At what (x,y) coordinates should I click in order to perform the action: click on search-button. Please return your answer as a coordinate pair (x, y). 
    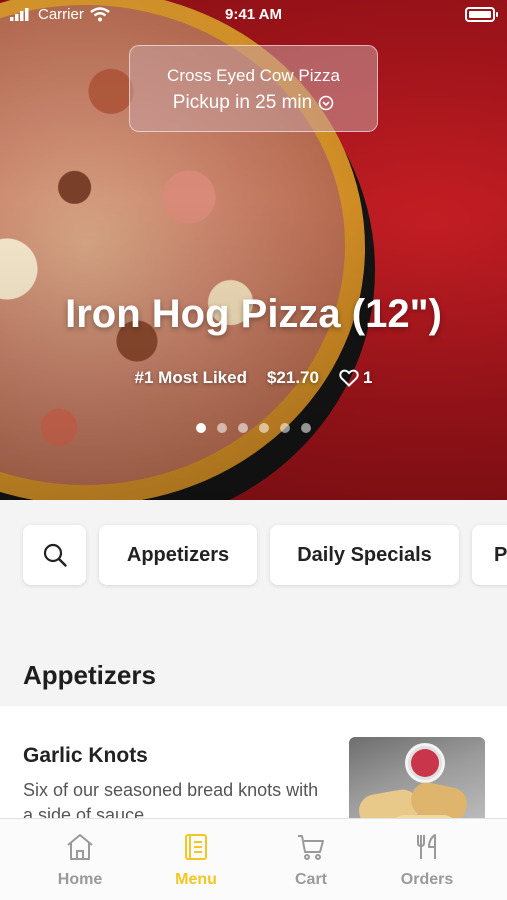
    Looking at the image, I should click on (54, 555).